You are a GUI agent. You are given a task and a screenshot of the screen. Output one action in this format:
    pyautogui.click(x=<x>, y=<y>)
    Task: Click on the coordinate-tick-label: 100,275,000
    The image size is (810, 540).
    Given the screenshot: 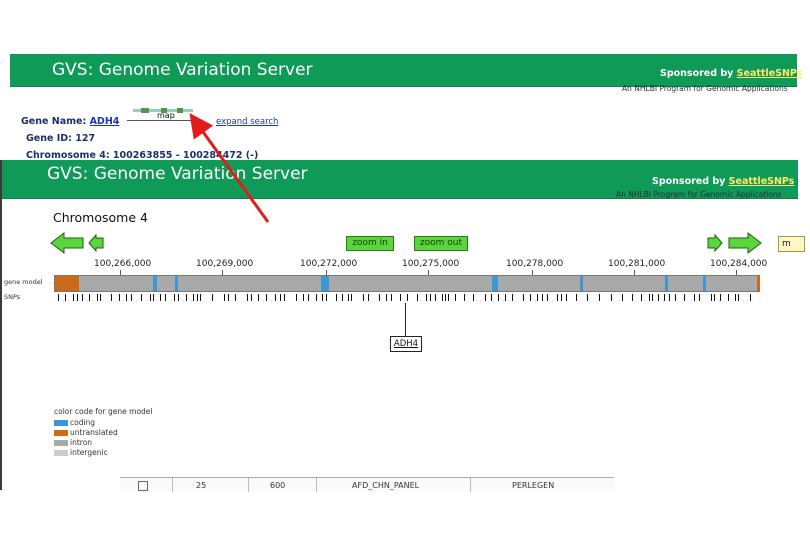 What is the action you would take?
    pyautogui.click(x=431, y=264)
    